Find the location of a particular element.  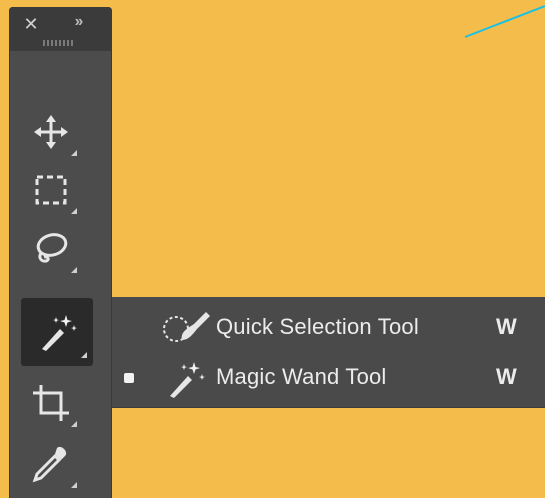

tool-lasso is located at coordinates (51, 249).